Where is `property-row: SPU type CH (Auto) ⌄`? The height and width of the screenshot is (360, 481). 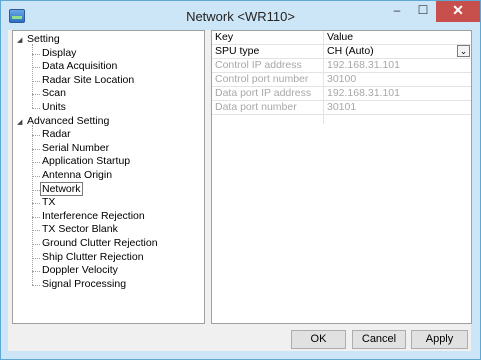
property-row: SPU type CH (Auto) ⌄ is located at coordinates (341, 52).